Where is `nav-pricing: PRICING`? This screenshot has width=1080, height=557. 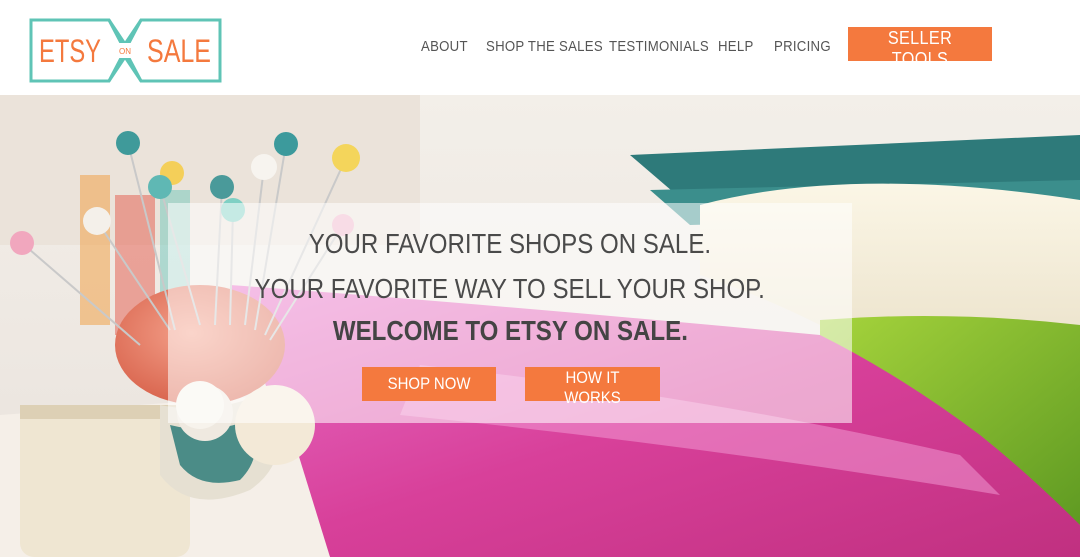
nav-pricing: PRICING is located at coordinates (802, 46).